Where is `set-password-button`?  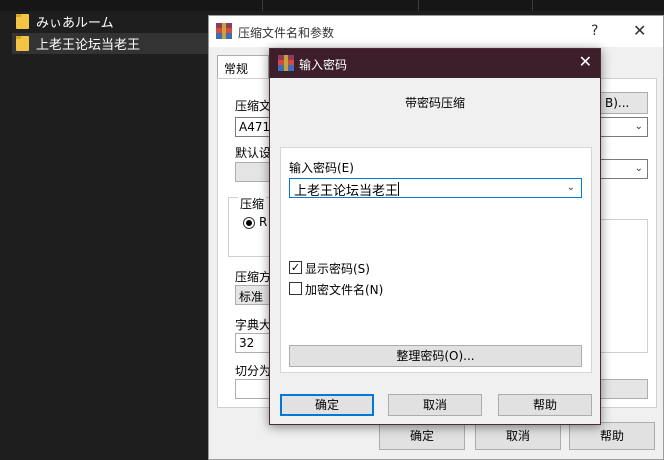
set-password-button is located at coordinates (624, 389).